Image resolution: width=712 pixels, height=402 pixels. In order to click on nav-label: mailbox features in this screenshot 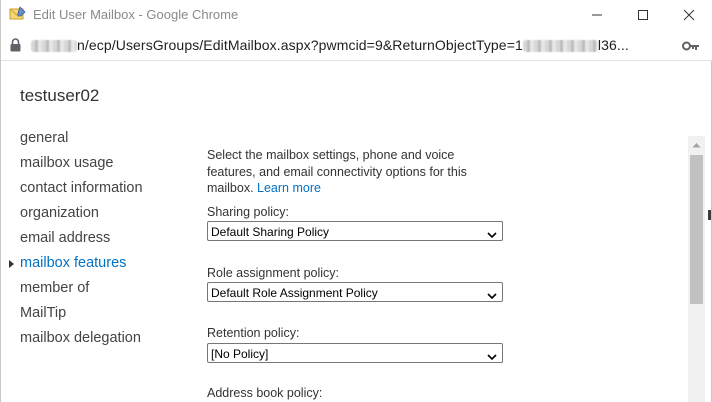, I will do `click(73, 263)`.